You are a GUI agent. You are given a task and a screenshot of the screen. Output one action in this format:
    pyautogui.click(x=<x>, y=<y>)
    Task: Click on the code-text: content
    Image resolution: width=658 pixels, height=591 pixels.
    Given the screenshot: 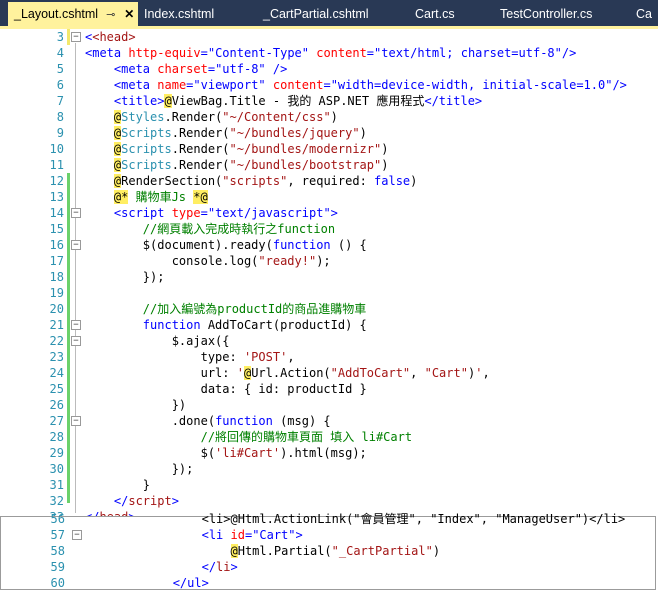 What is the action you would take?
    pyautogui.click(x=294, y=85)
    